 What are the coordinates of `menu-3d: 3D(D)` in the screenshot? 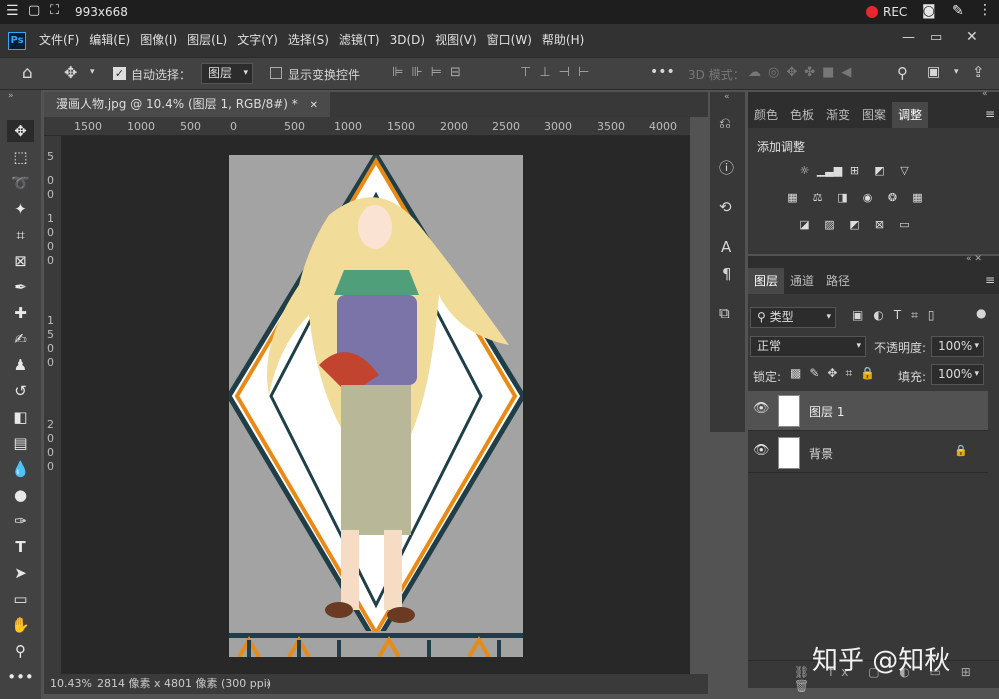 It's located at (407, 40).